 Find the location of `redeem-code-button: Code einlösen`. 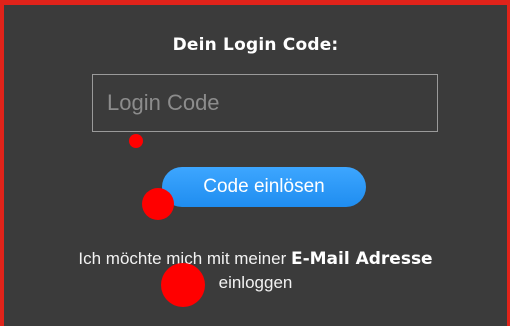

redeem-code-button: Code einlösen is located at coordinates (264, 187).